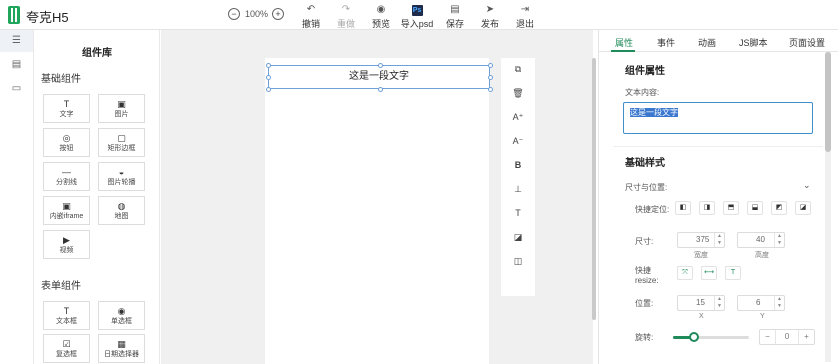 Image resolution: width=838 pixels, height=364 pixels. Describe the element at coordinates (828, 207) in the screenshot. I see `properties-scrollbar` at that location.